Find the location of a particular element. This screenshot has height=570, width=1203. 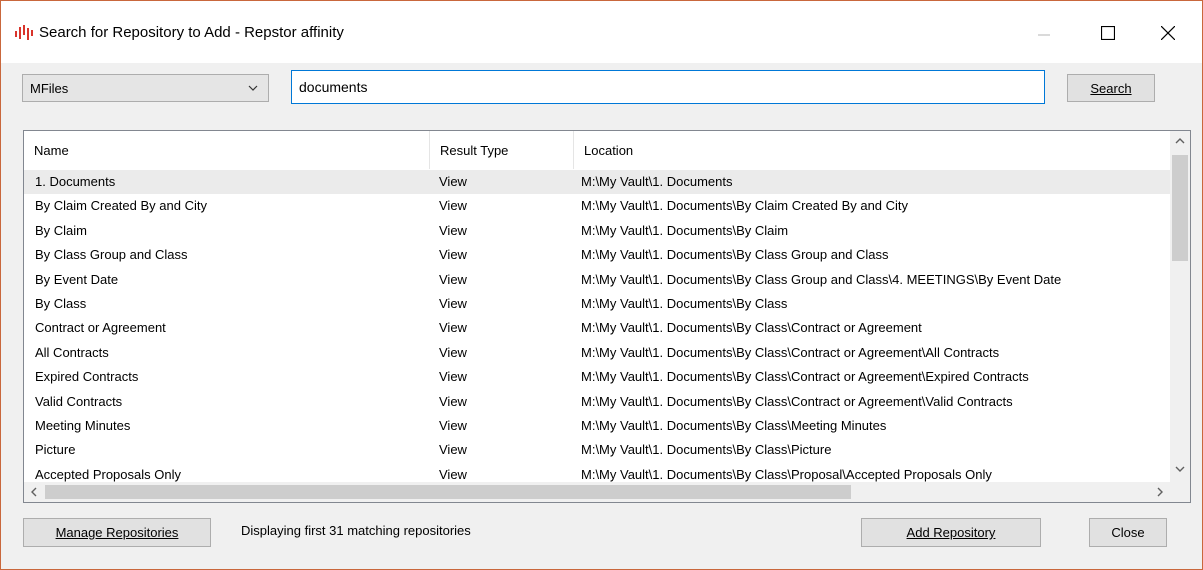

row-name: Contract or Agreement is located at coordinates (100, 328).